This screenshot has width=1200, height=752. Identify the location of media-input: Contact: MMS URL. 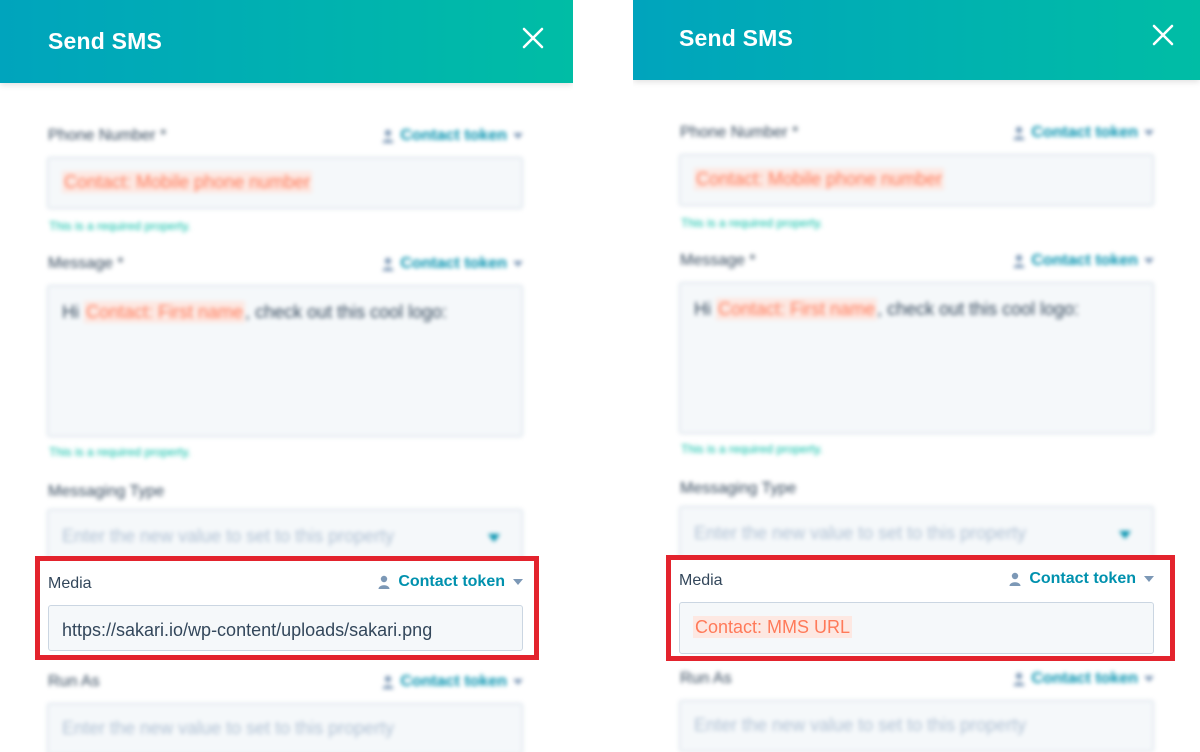
(916, 628).